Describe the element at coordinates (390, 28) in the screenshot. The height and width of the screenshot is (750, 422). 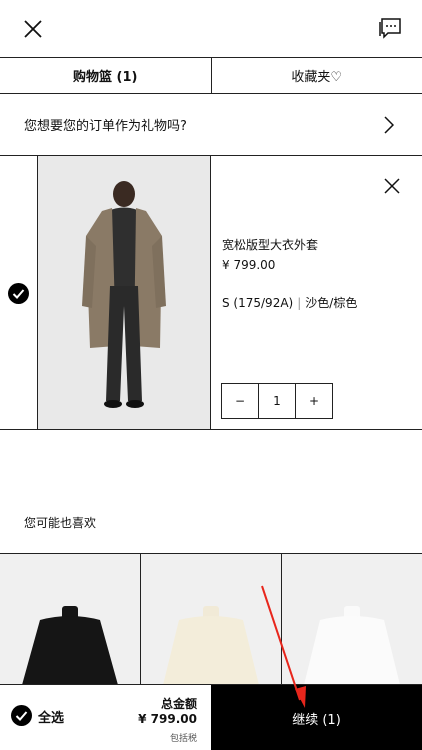
I see `chat-icon` at that location.